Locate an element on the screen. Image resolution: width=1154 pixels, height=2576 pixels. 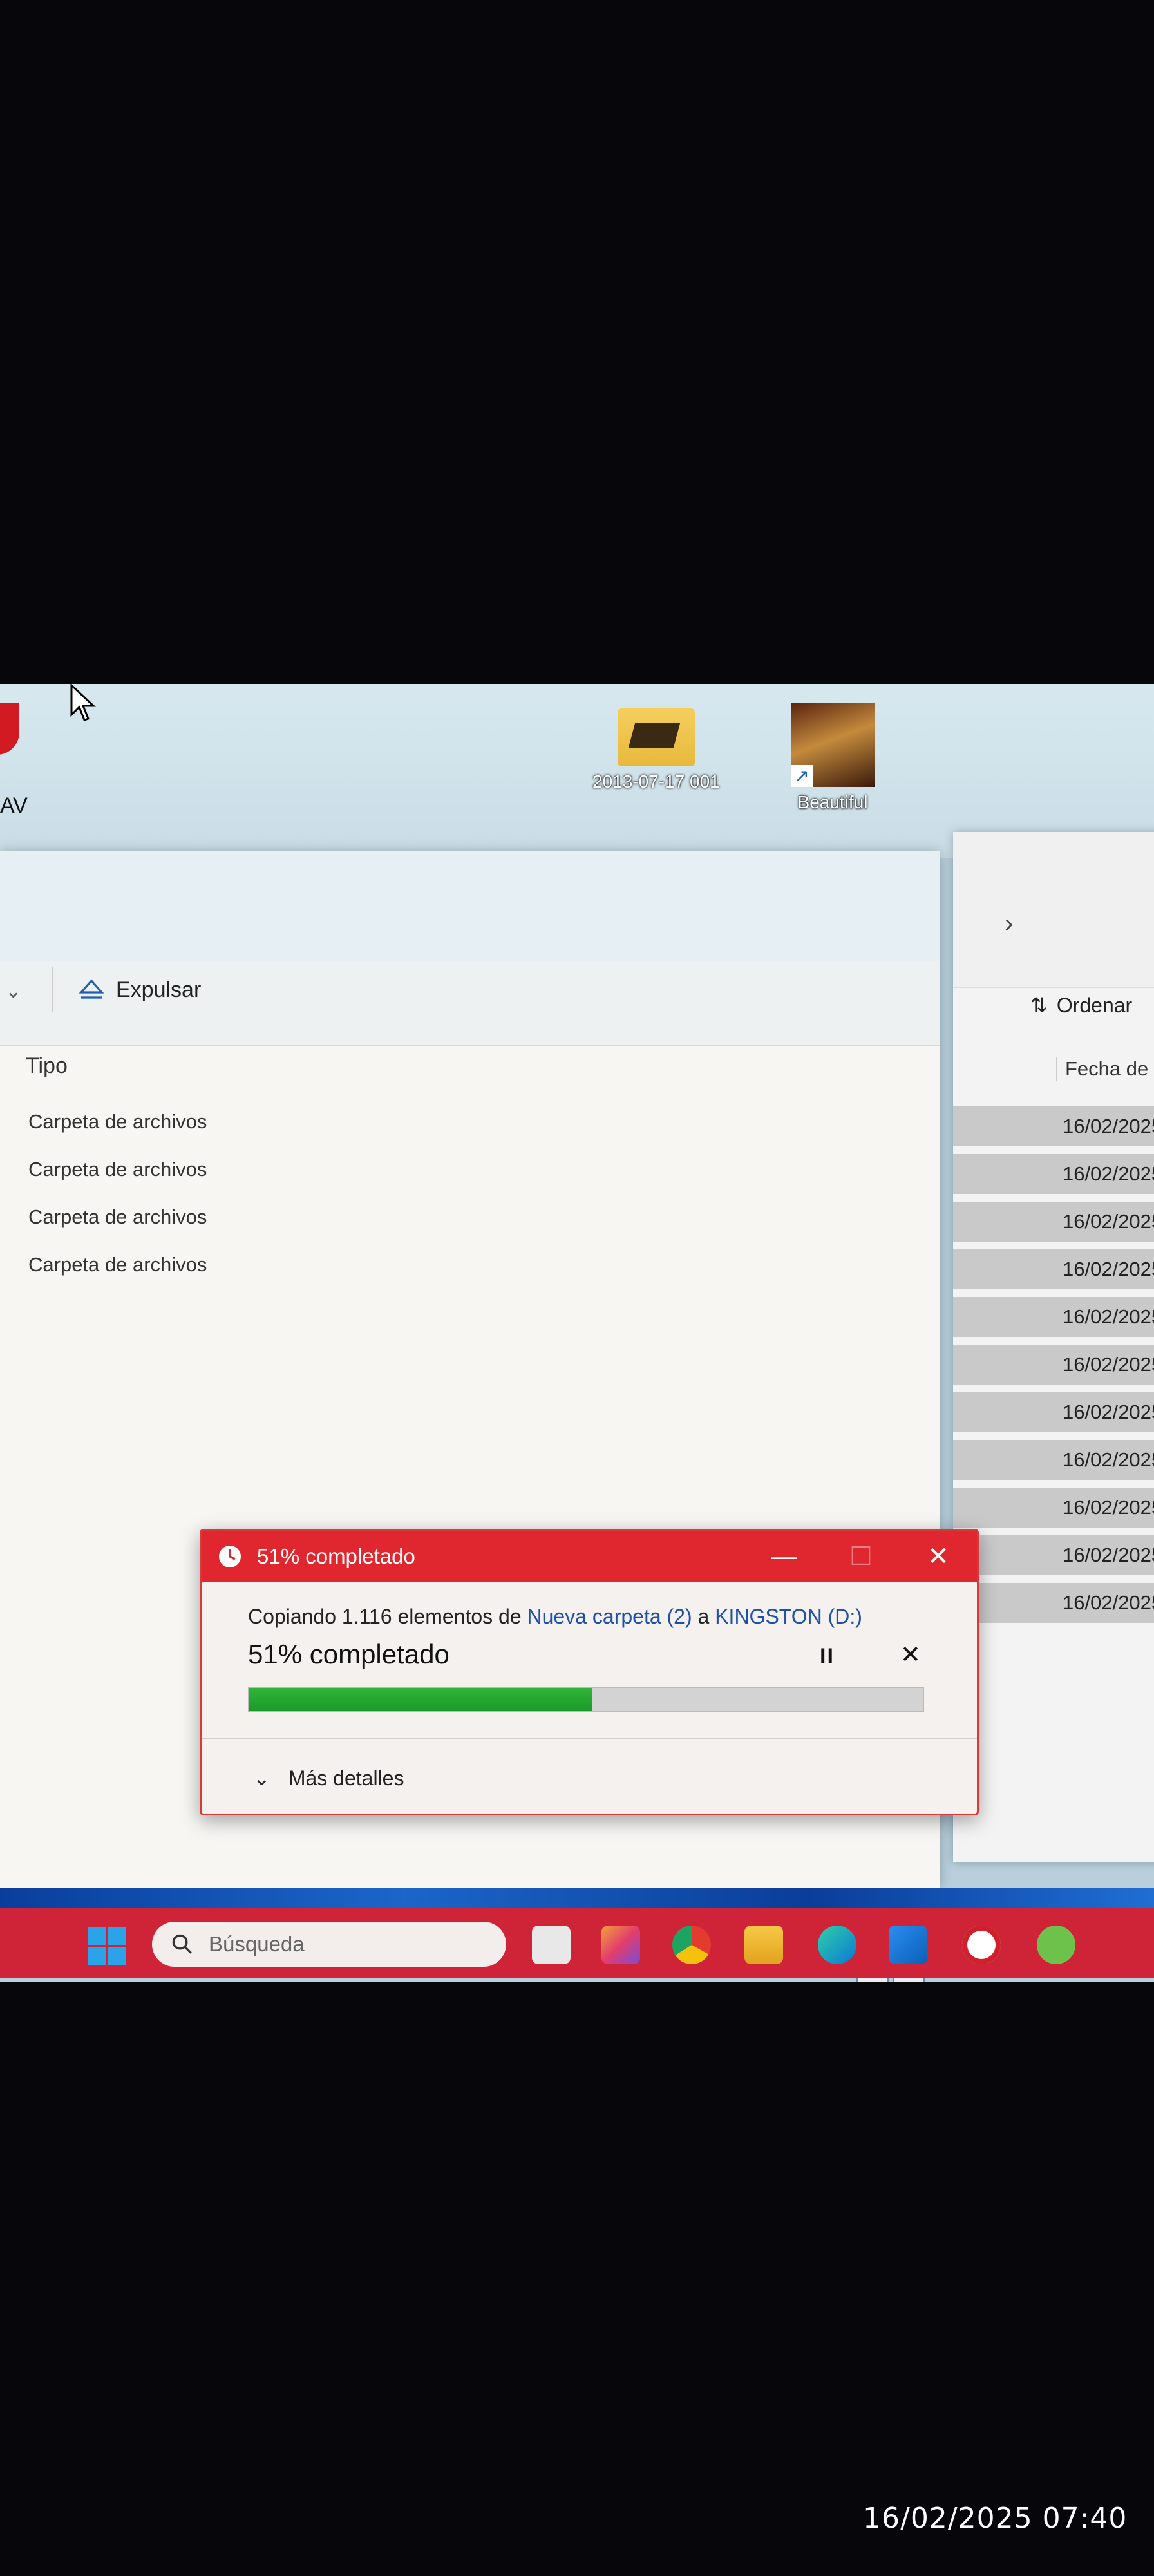
task-view-icon is located at coordinates (551, 1945).